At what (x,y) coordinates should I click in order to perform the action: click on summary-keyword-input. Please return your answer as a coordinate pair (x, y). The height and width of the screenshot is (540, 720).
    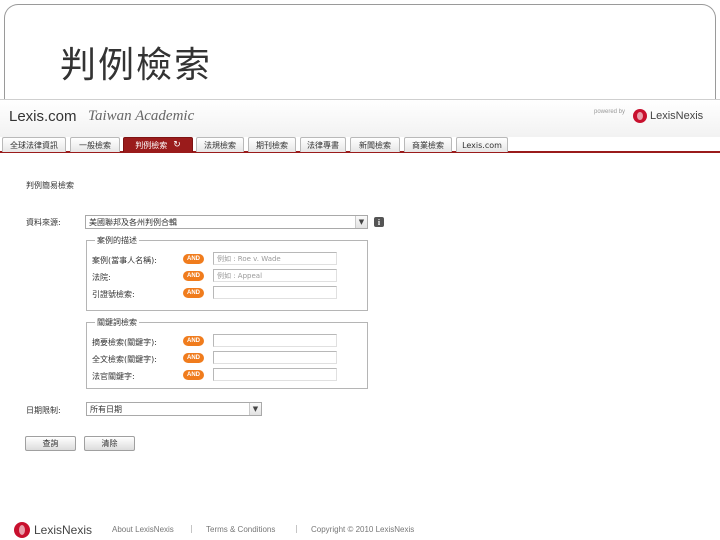
    Looking at the image, I should click on (275, 340).